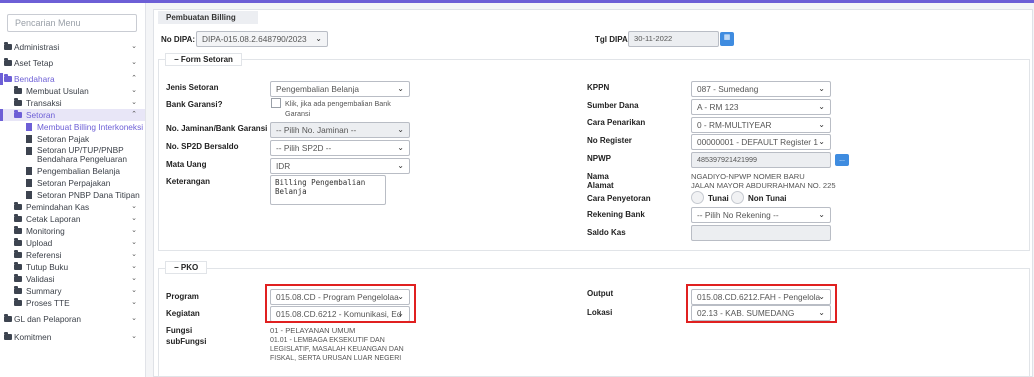 Image resolution: width=1034 pixels, height=377 pixels. Describe the element at coordinates (697, 197) in the screenshot. I see `tunai-radio` at that location.